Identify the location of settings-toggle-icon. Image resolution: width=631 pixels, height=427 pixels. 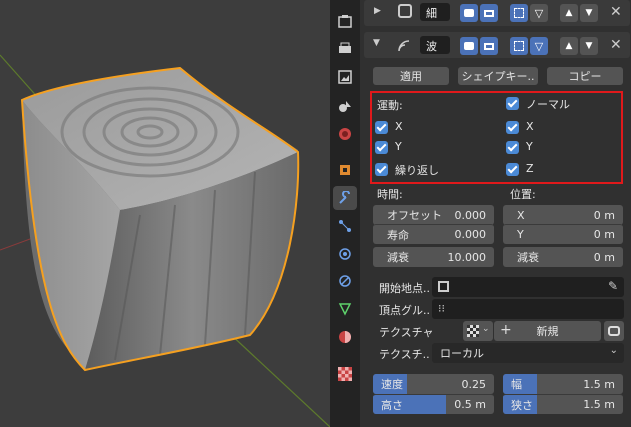
(614, 331).